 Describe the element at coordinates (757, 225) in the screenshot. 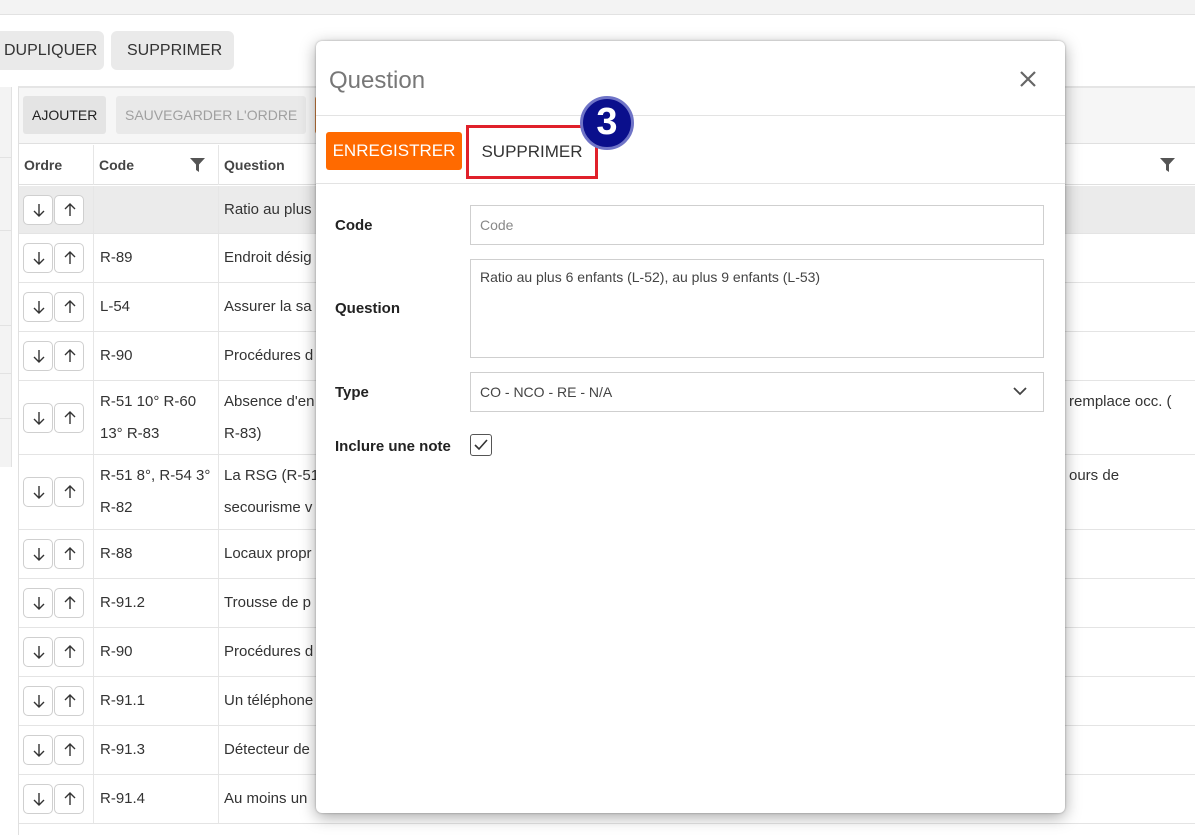

I see `code-input: Code` at that location.